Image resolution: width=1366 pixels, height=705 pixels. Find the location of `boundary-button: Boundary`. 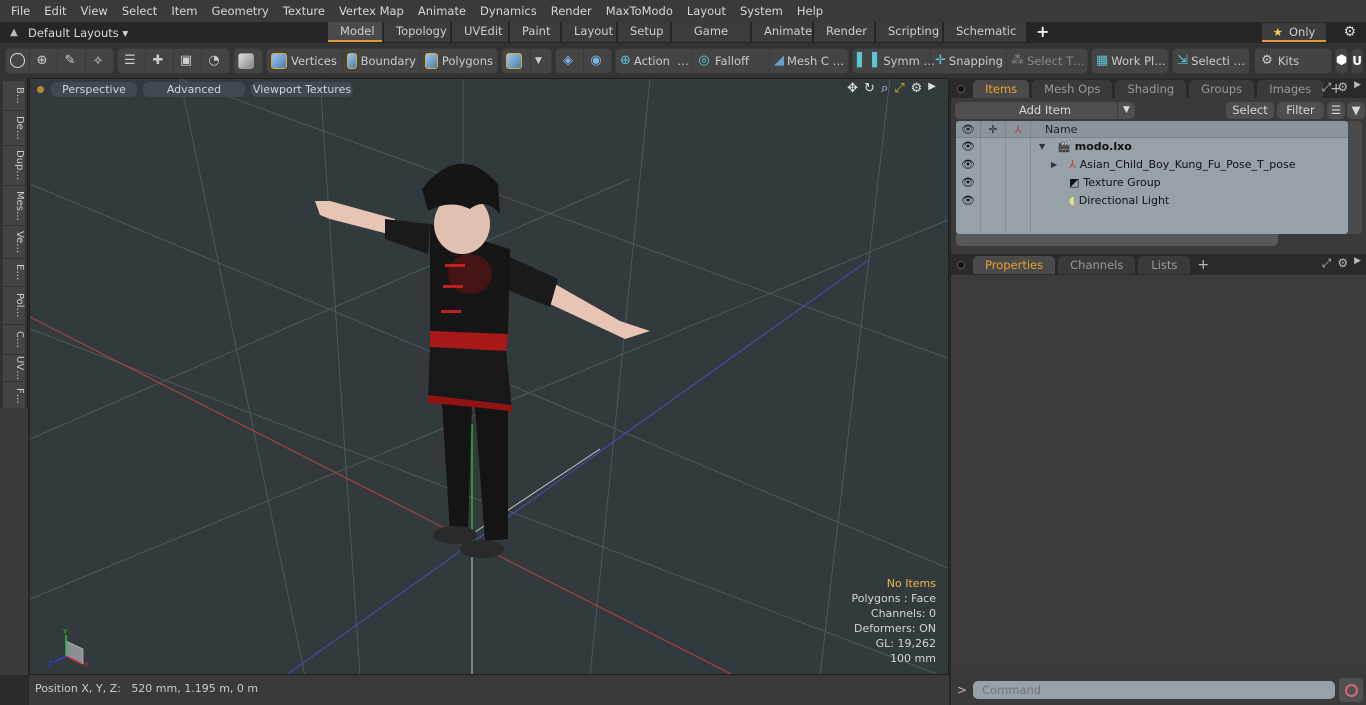

boundary-button: Boundary is located at coordinates (382, 60).